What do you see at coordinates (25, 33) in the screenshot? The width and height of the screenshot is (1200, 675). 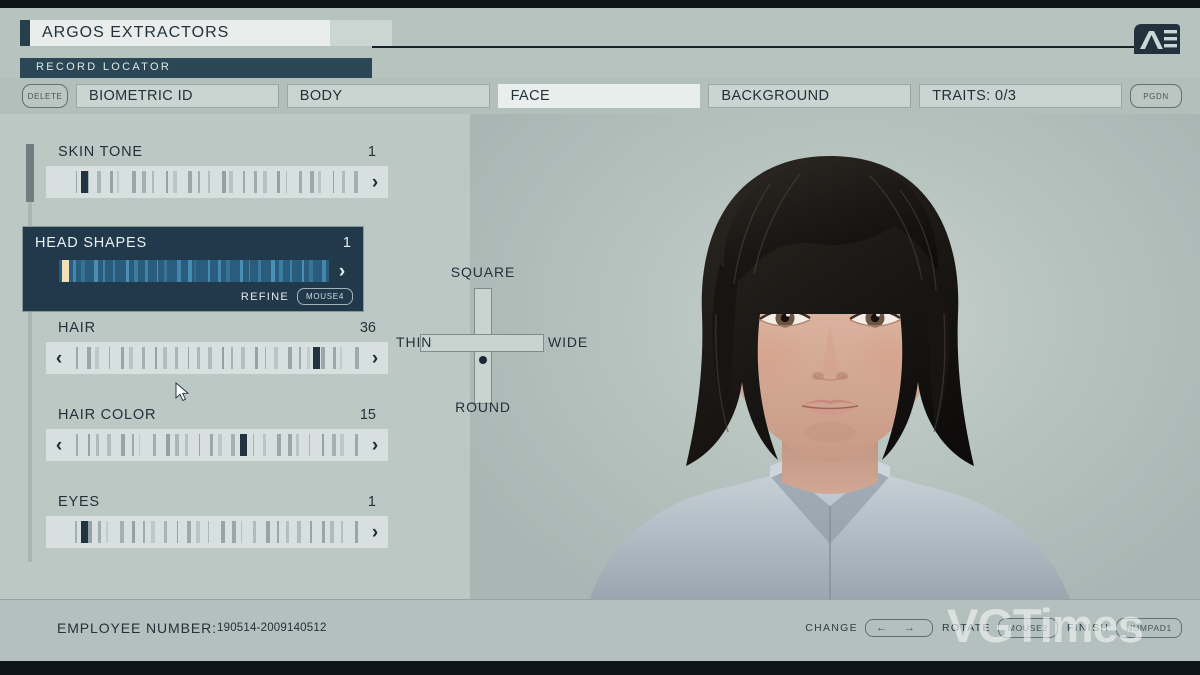 I see `title-marker` at bounding box center [25, 33].